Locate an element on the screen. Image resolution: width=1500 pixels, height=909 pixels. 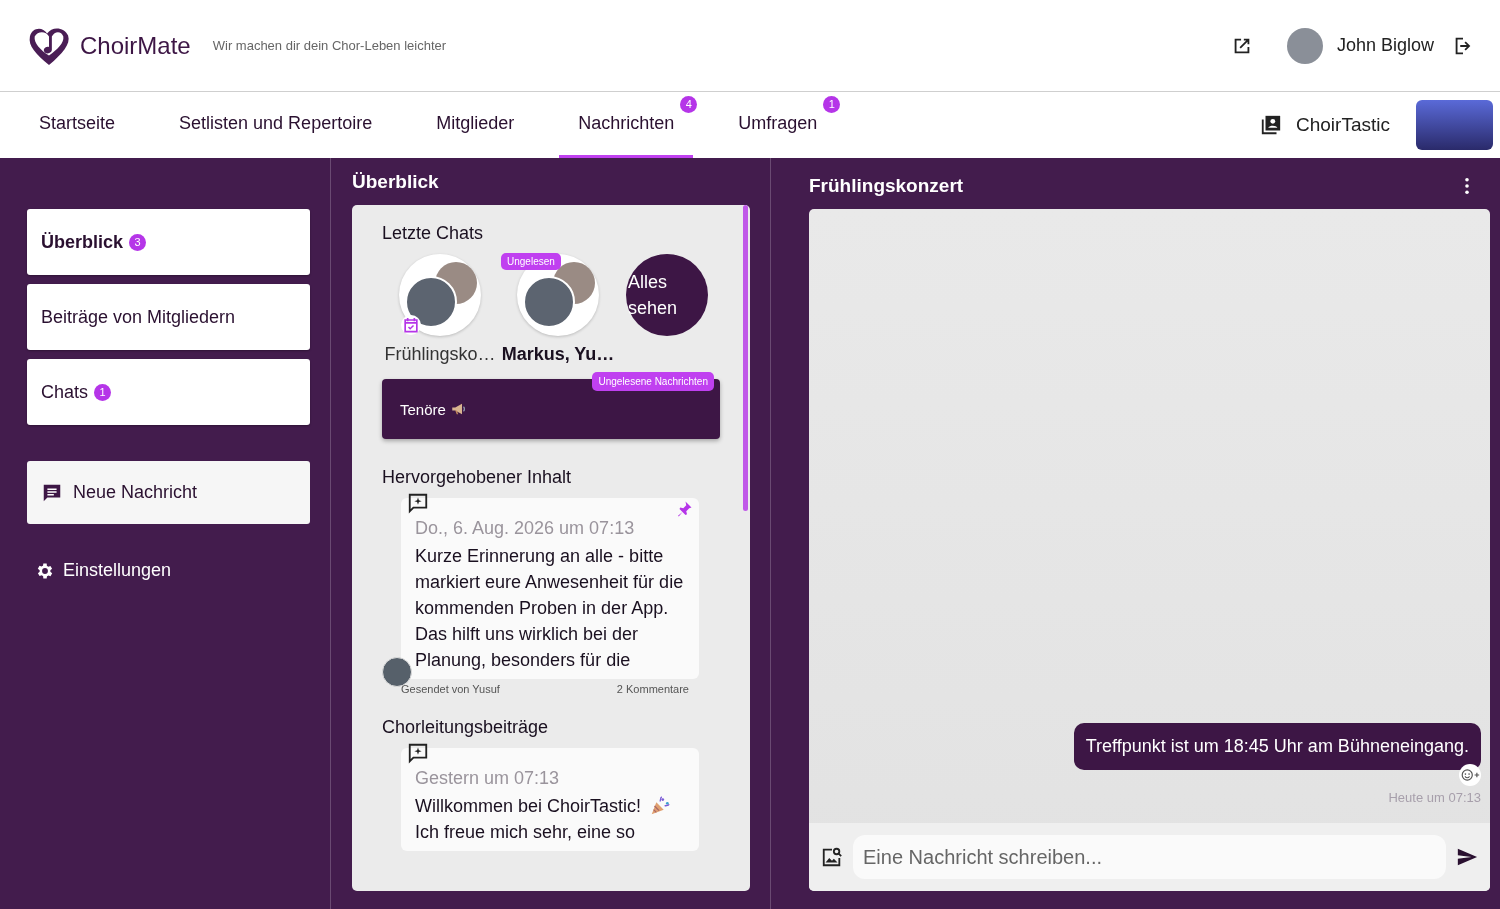
post-card: Do., 6. Aug. 2026 um 07:13 Kurze Erinnerung an alle - bitte markiert eure Anwesenheit für die kommenden Proben in der App. Das hilft uns wirklich bei der Planung, besonders für die is located at coordinates (550, 588).